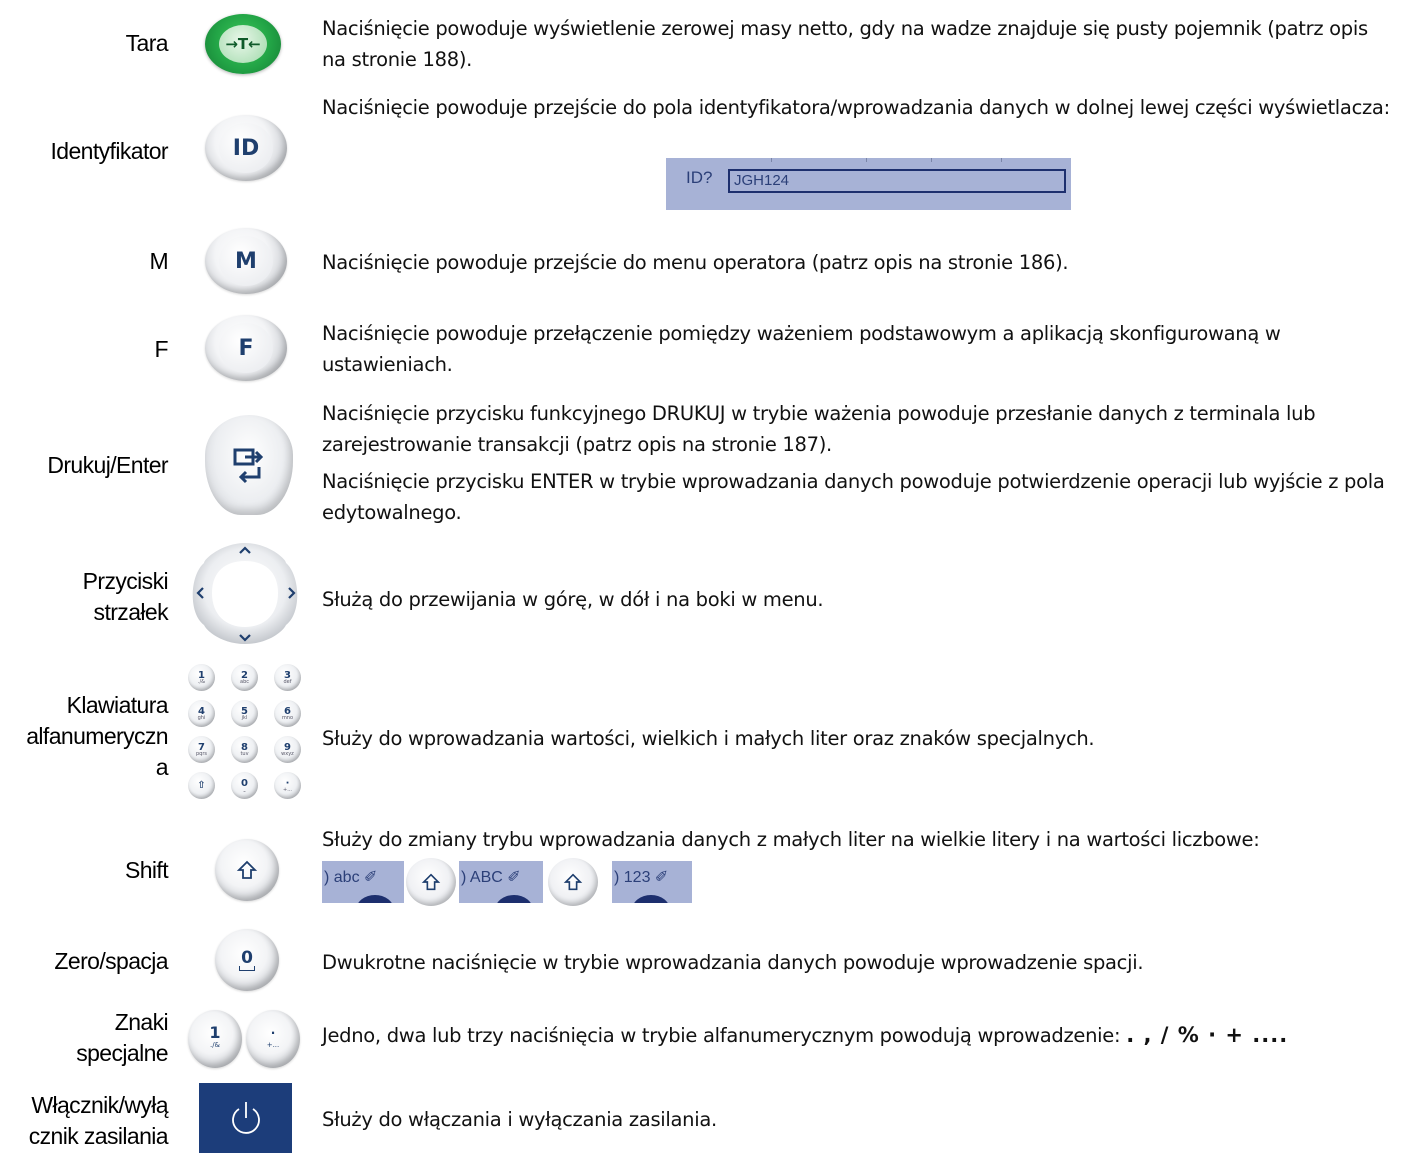  I want to click on label-power-line1: Włącznik/wyłą, so click(99, 1105).